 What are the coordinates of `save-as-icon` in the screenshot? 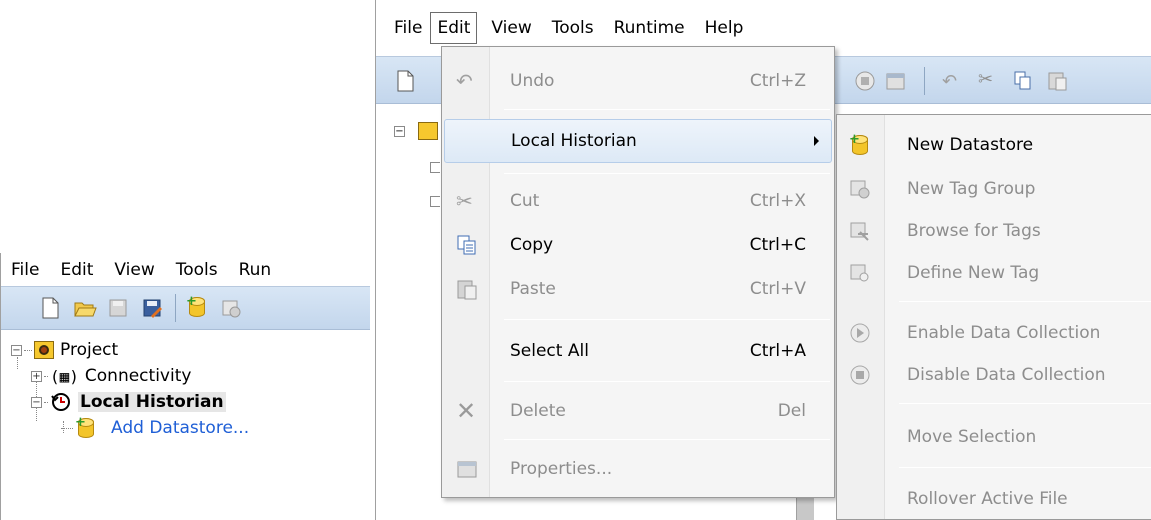 It's located at (152, 308).